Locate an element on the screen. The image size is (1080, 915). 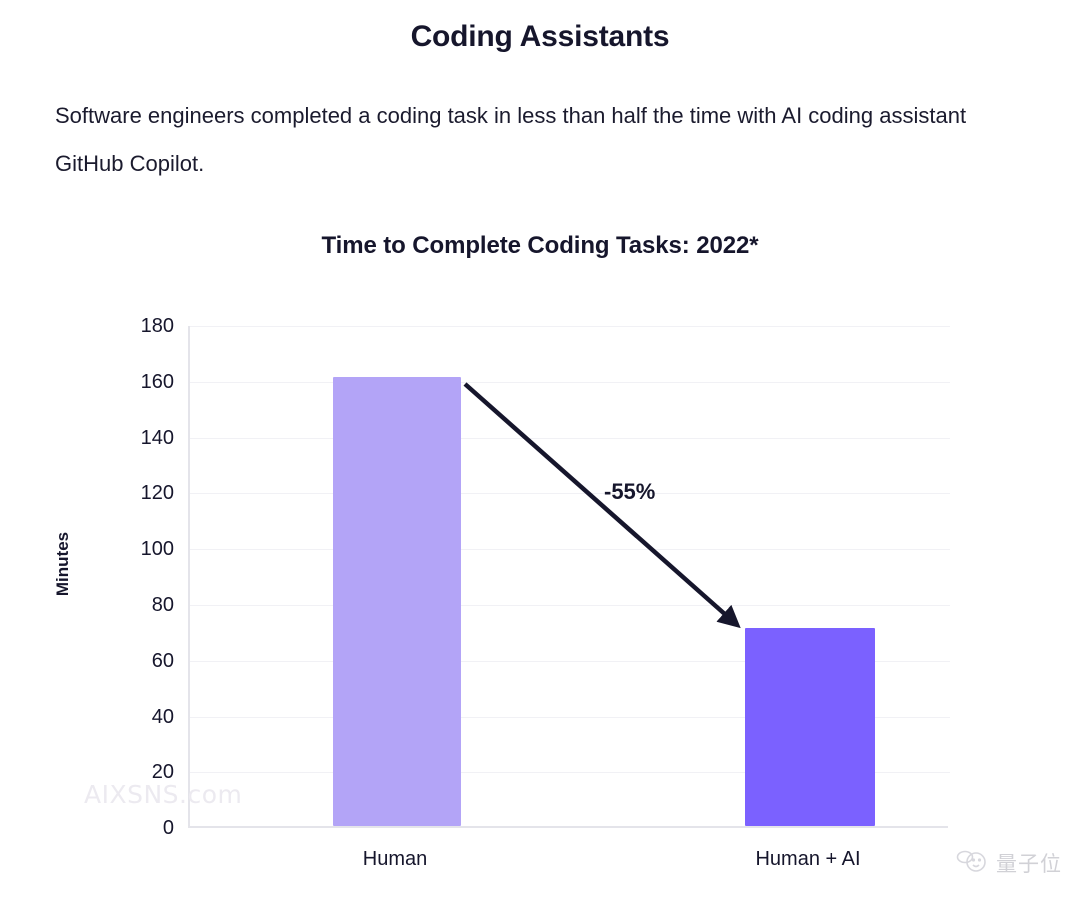
y-tick-120: 120 is located at coordinates (157, 493).